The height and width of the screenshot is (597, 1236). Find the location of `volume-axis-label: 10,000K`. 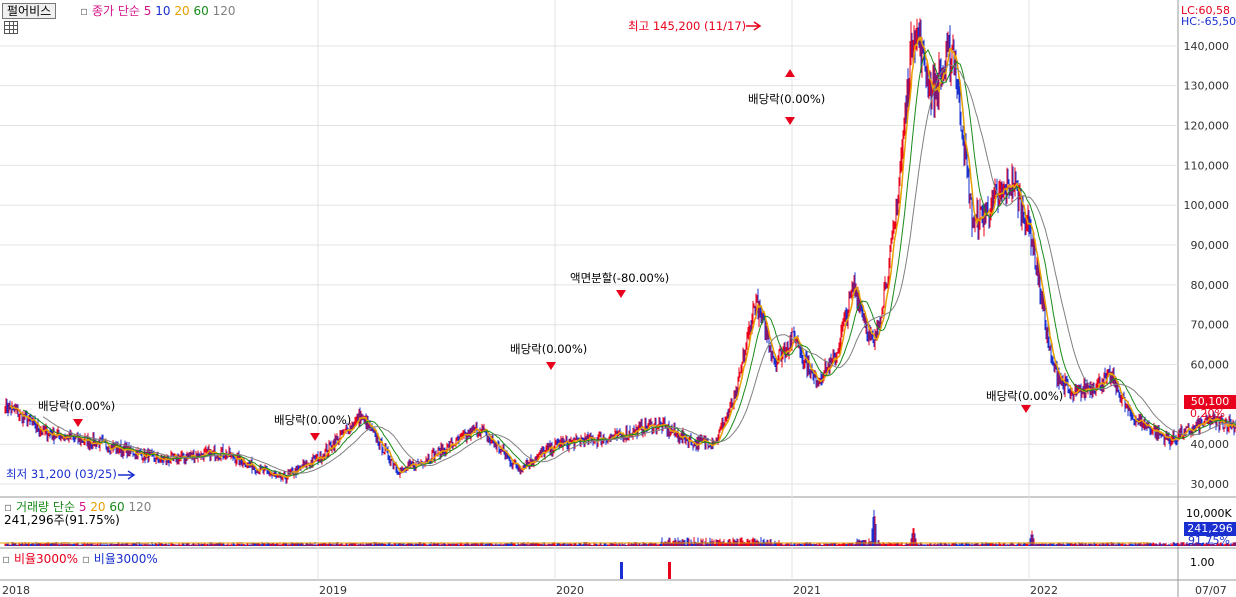

volume-axis-label: 10,000K is located at coordinates (1209, 513).